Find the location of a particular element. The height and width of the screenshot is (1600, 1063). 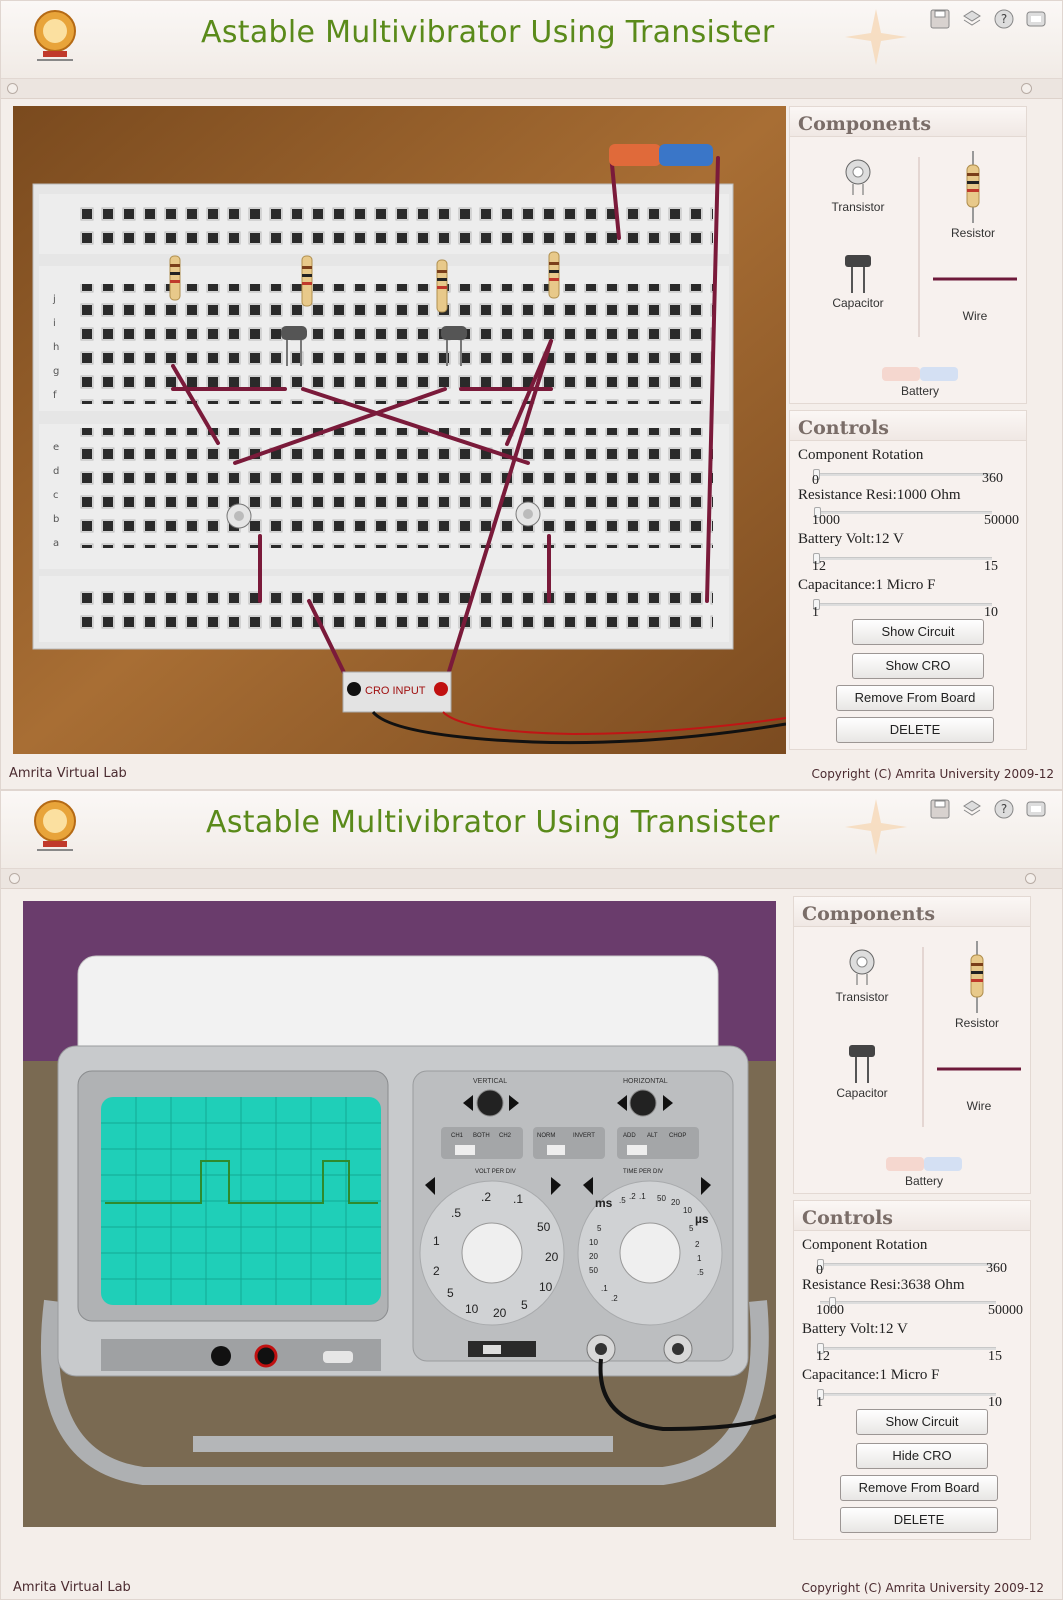

hide-cro-button: Hide CRO is located at coordinates (922, 1456).